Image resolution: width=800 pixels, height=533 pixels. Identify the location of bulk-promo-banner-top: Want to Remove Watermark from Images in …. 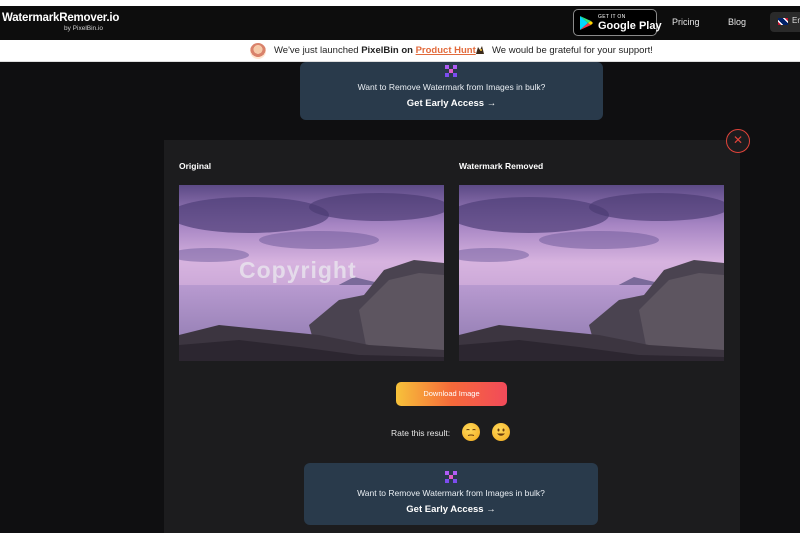
(451, 91).